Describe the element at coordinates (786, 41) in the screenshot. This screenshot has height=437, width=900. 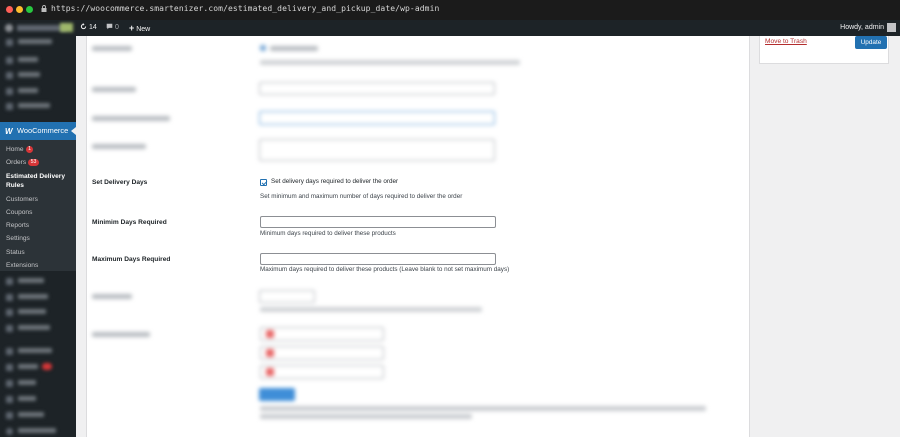
I see `move-to-trash-link: Move to Trash` at that location.